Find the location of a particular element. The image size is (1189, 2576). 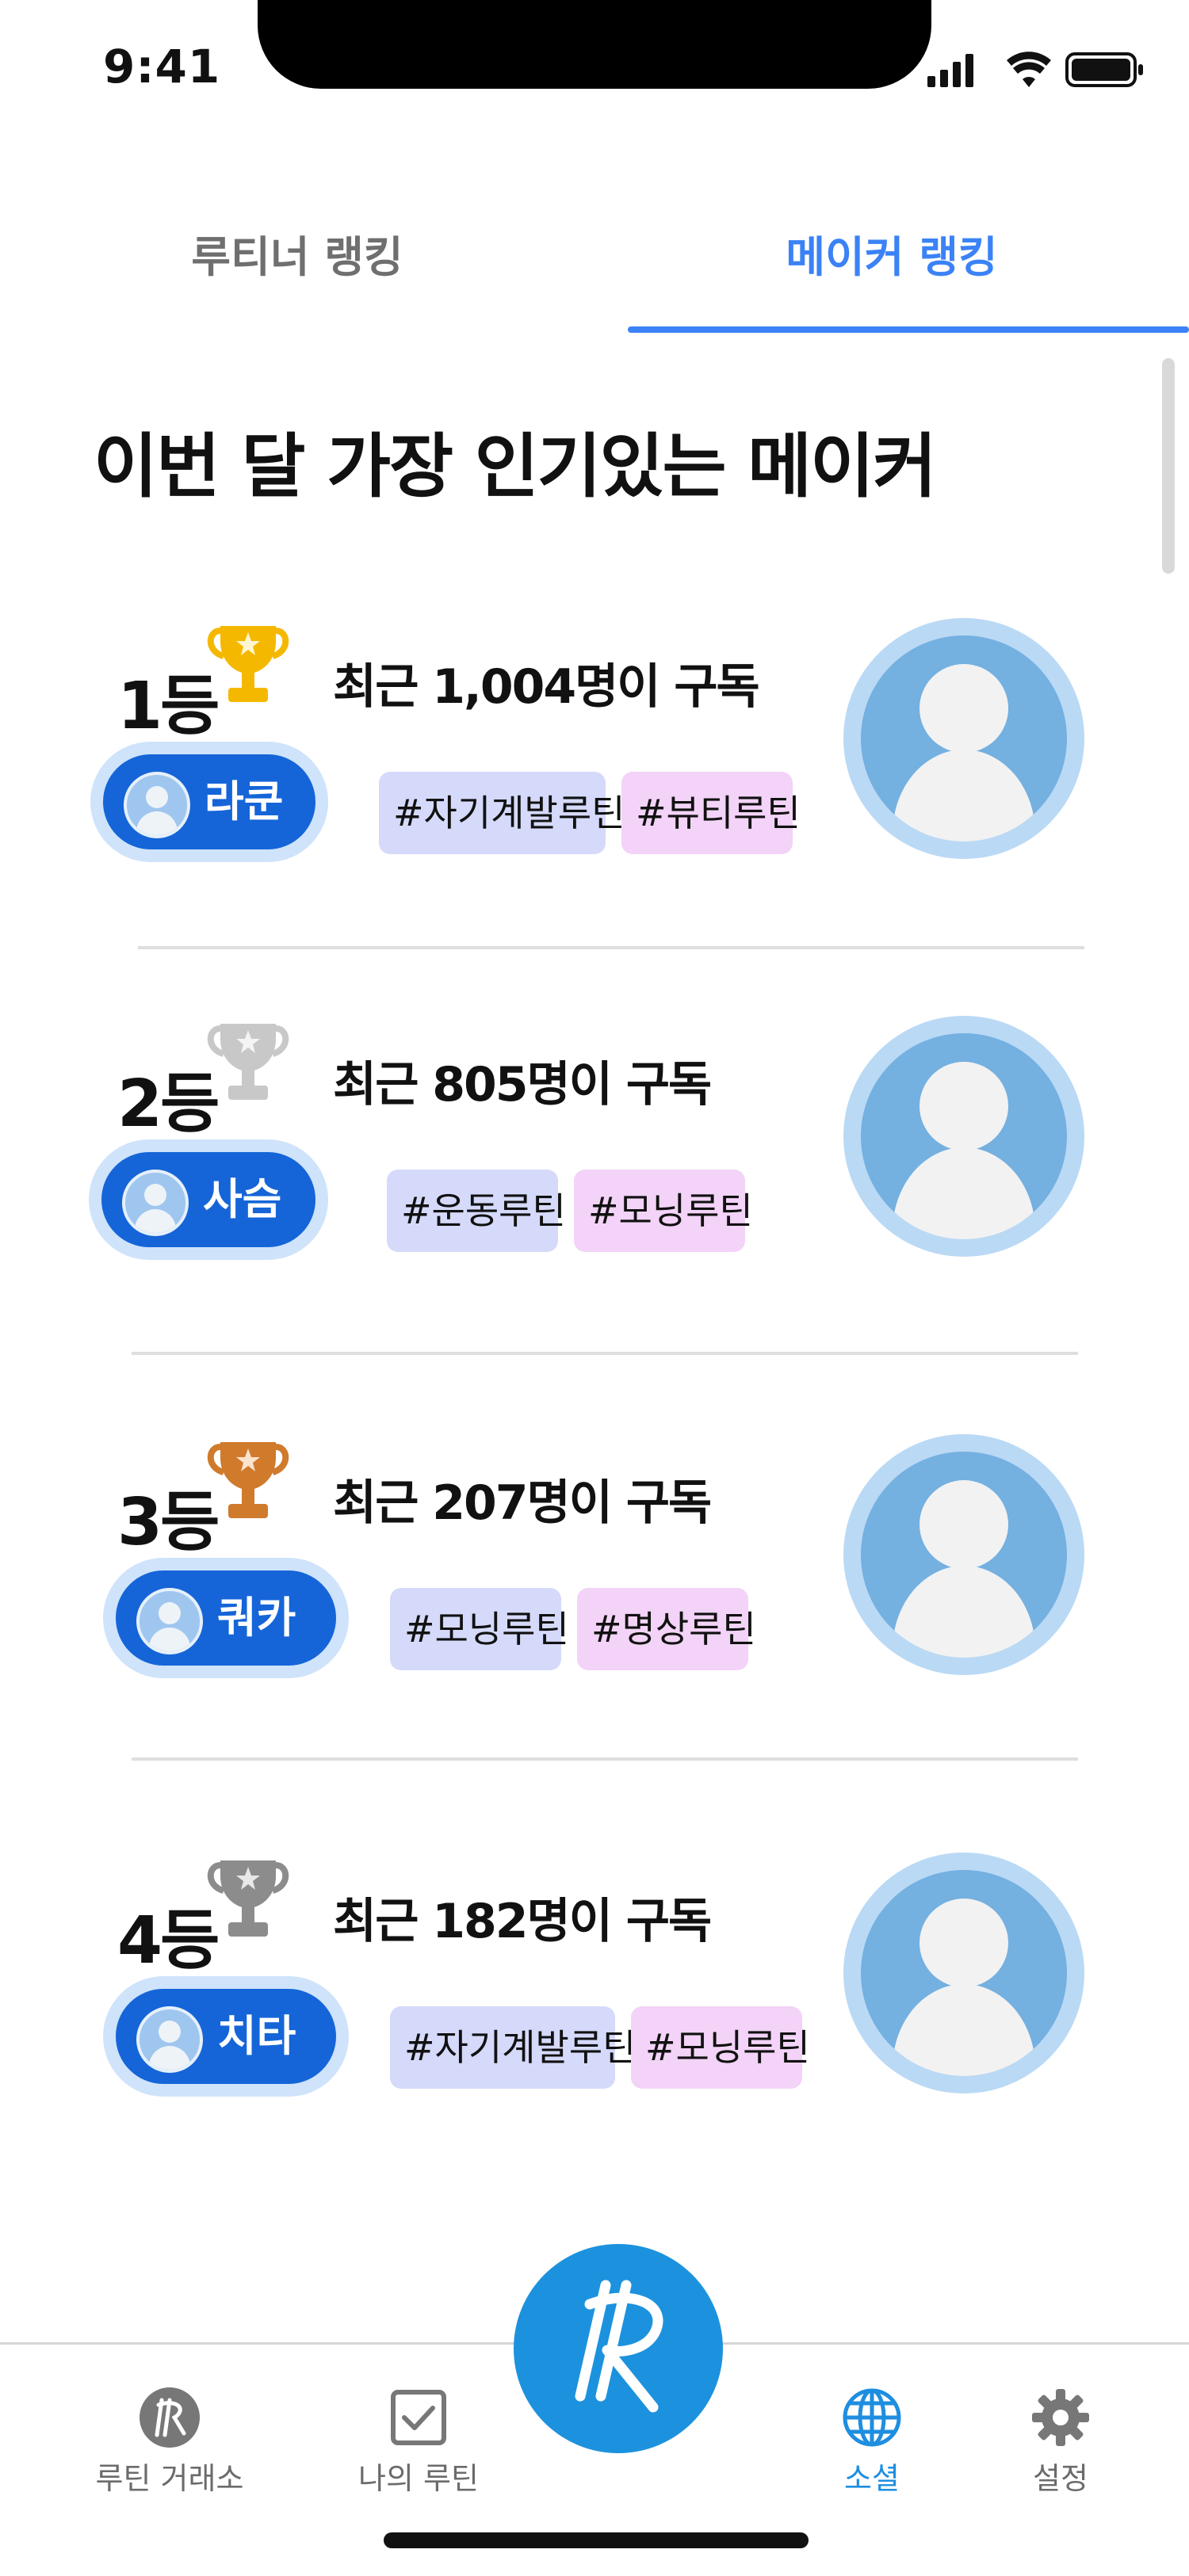

globe-icon is located at coordinates (872, 2417).